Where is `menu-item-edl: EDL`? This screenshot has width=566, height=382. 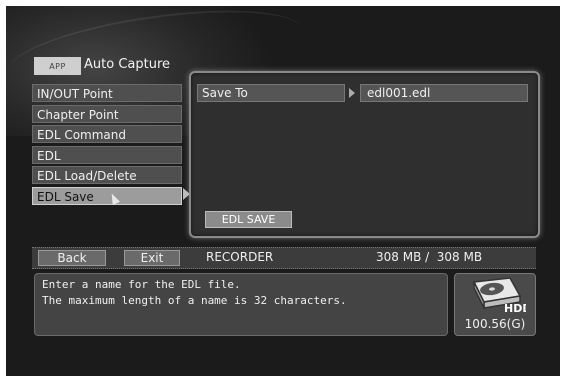
menu-item-edl: EDL is located at coordinates (107, 154).